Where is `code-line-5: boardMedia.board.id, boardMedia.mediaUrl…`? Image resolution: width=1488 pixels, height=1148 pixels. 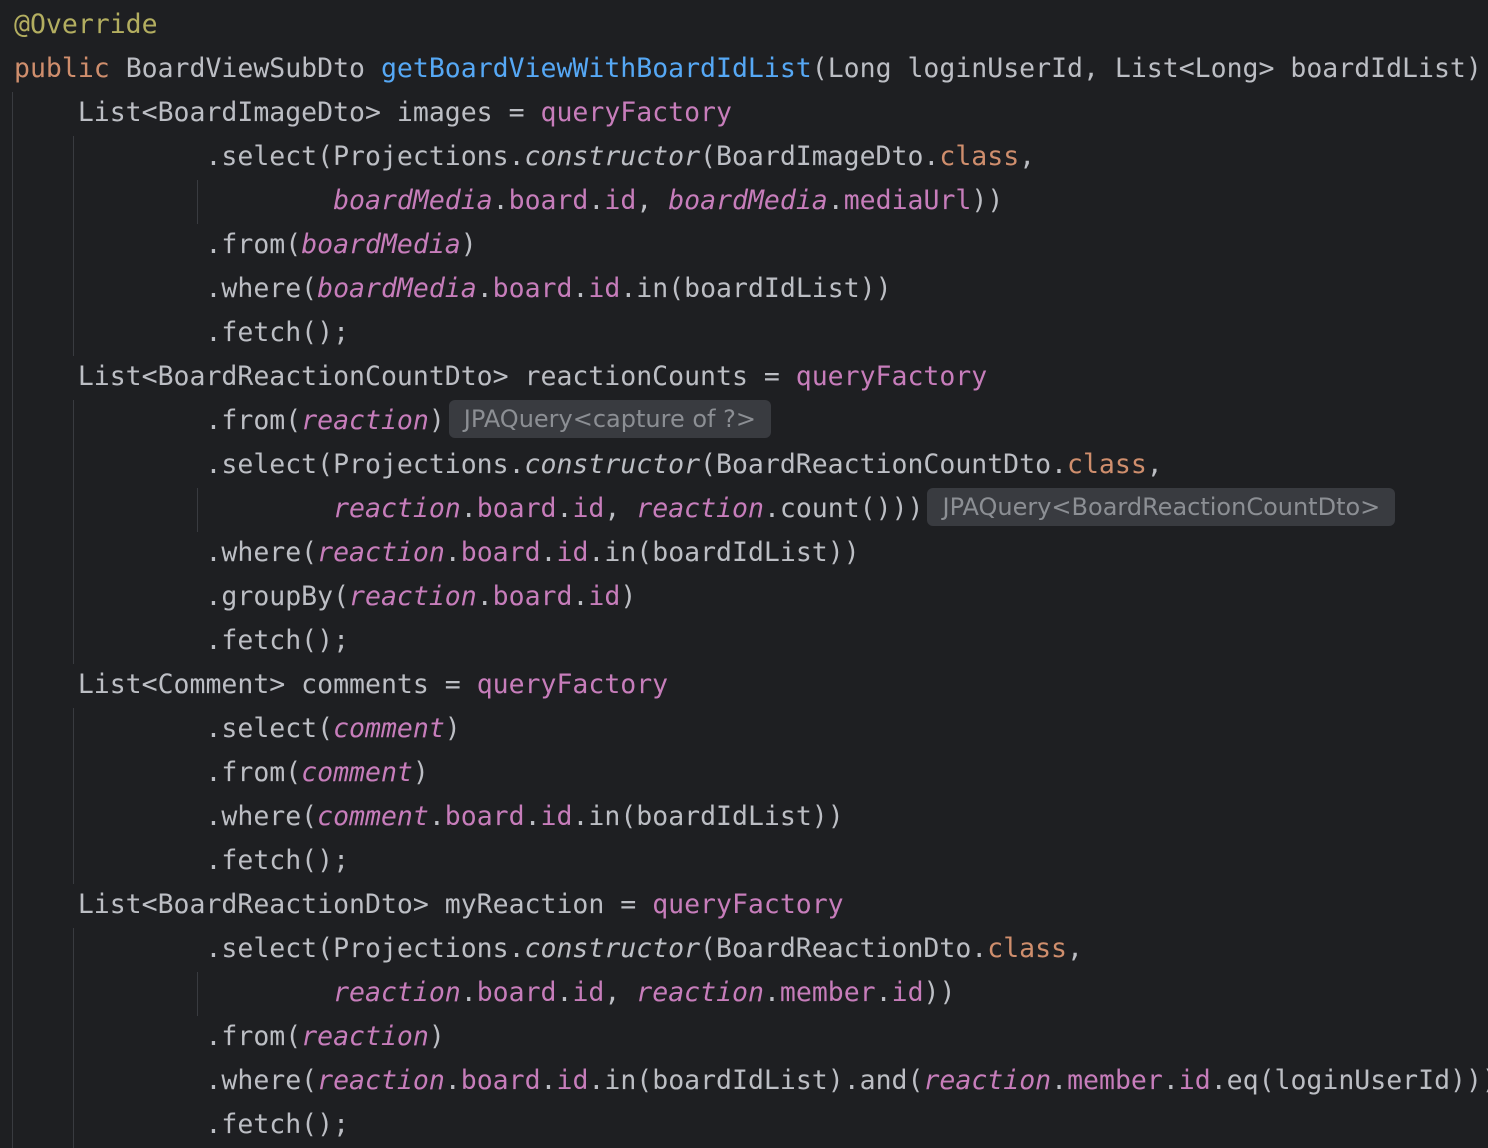
code-line-5: boardMedia.board.id, boardMedia.mediaUrl… is located at coordinates (508, 201).